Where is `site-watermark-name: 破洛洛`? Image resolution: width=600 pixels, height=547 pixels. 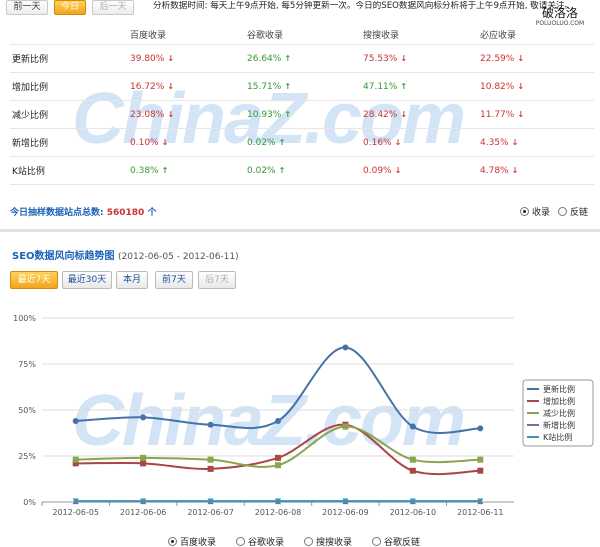
site-watermark-name: 破洛洛 is located at coordinates (559, 13).